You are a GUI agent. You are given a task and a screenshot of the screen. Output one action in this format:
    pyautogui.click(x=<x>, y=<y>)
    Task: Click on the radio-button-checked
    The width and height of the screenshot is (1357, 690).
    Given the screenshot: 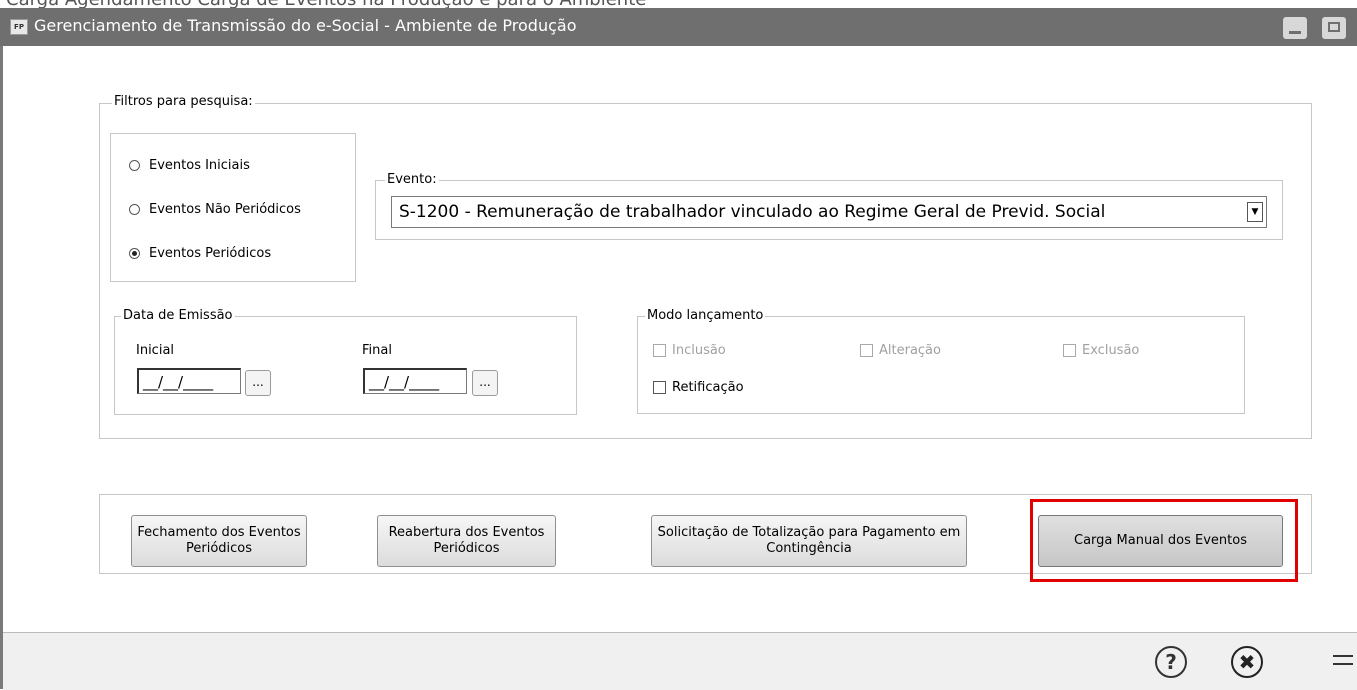 What is the action you would take?
    pyautogui.click(x=134, y=253)
    